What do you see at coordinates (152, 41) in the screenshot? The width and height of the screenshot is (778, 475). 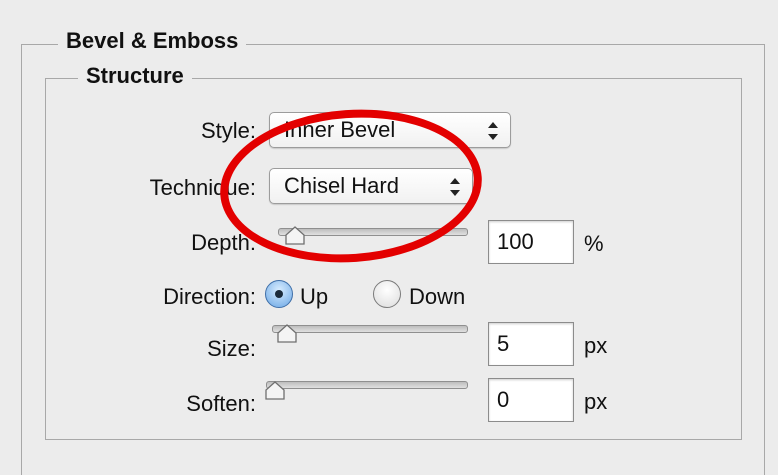 I see `bevel-emboss-title: Bevel & Emboss` at bounding box center [152, 41].